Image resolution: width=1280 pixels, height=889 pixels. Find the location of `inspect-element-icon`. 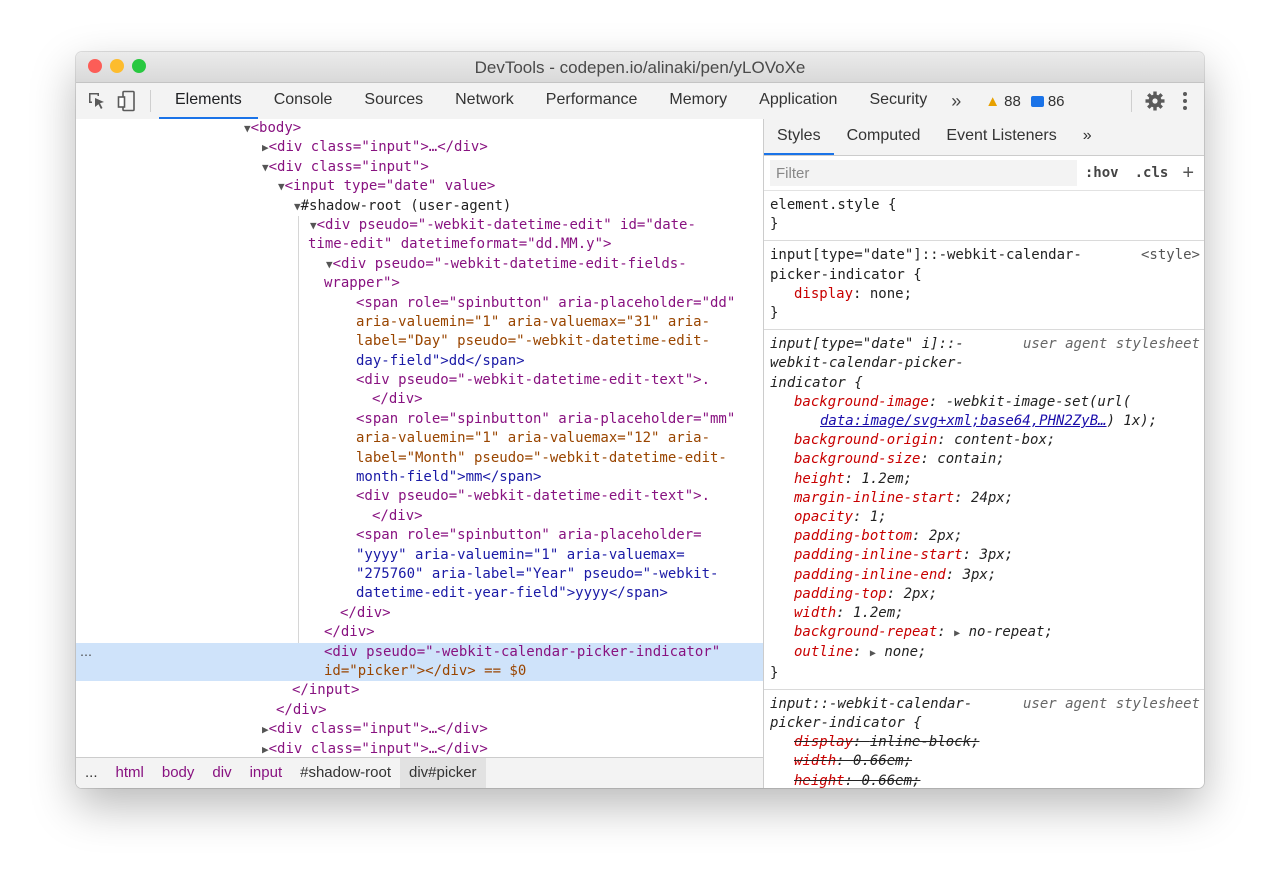

inspect-element-icon is located at coordinates (97, 101).